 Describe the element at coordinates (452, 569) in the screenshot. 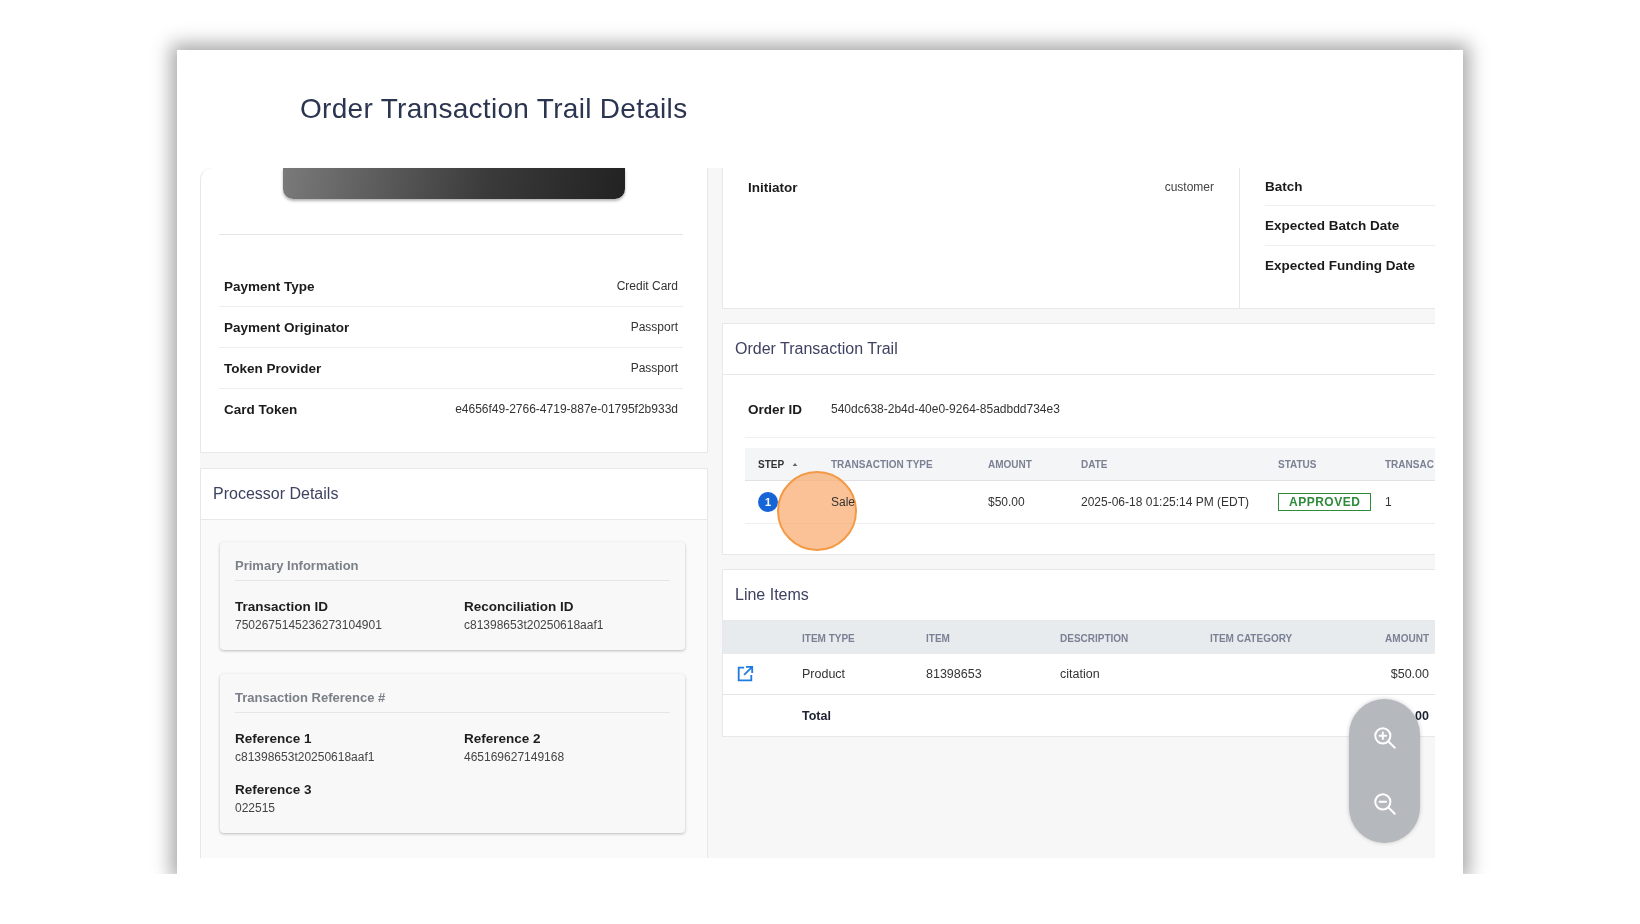

I see `card-title: Primary Information` at that location.